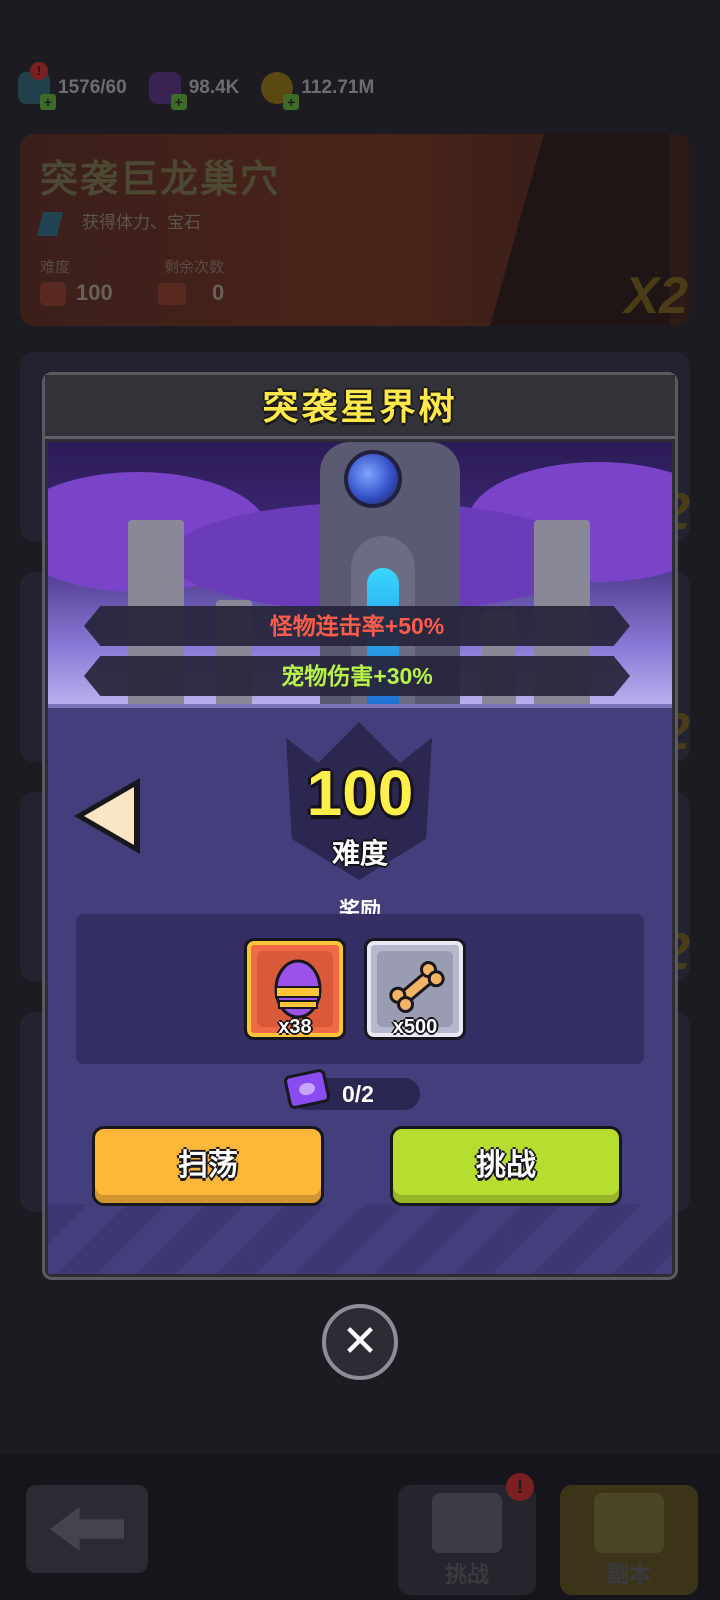 The image size is (720, 1600). What do you see at coordinates (160, 180) in the screenshot?
I see `event-title: 突袭巨龙巢穴` at bounding box center [160, 180].